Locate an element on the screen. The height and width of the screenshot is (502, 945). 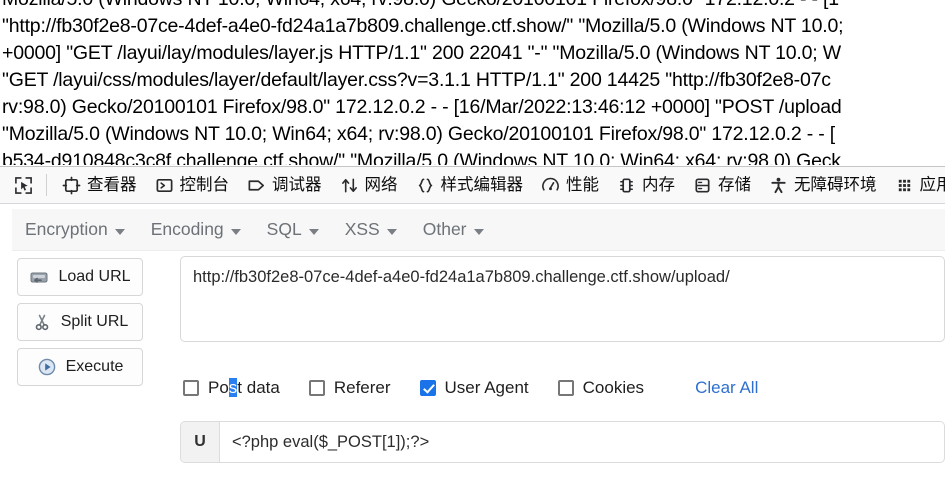
menu-label: Other is located at coordinates (444, 229).